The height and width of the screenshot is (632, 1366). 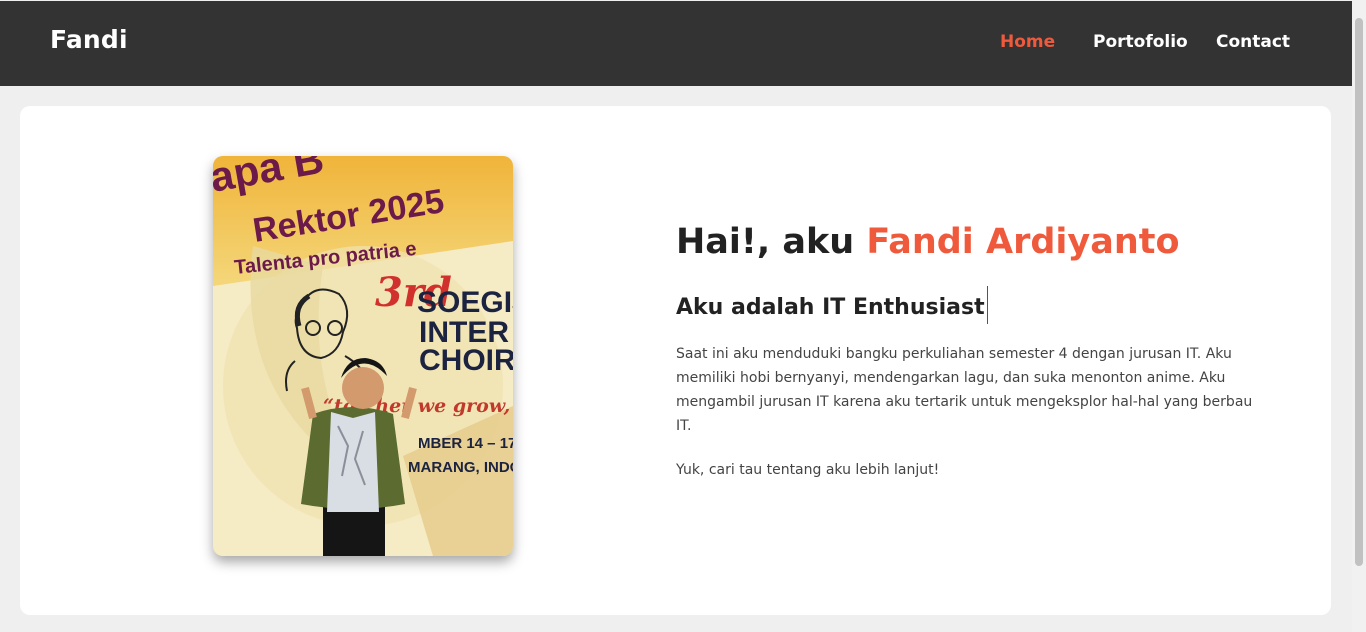 I want to click on scrollbar-thumb, so click(x=1359, y=292).